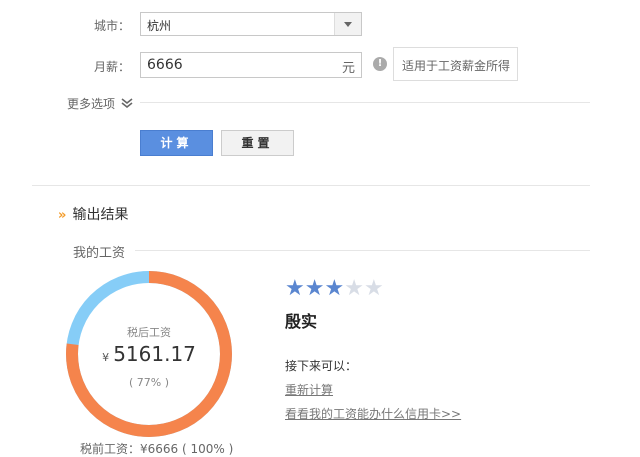 The height and width of the screenshot is (457, 640). What do you see at coordinates (348, 68) in the screenshot?
I see `salary-unit: 元` at bounding box center [348, 68].